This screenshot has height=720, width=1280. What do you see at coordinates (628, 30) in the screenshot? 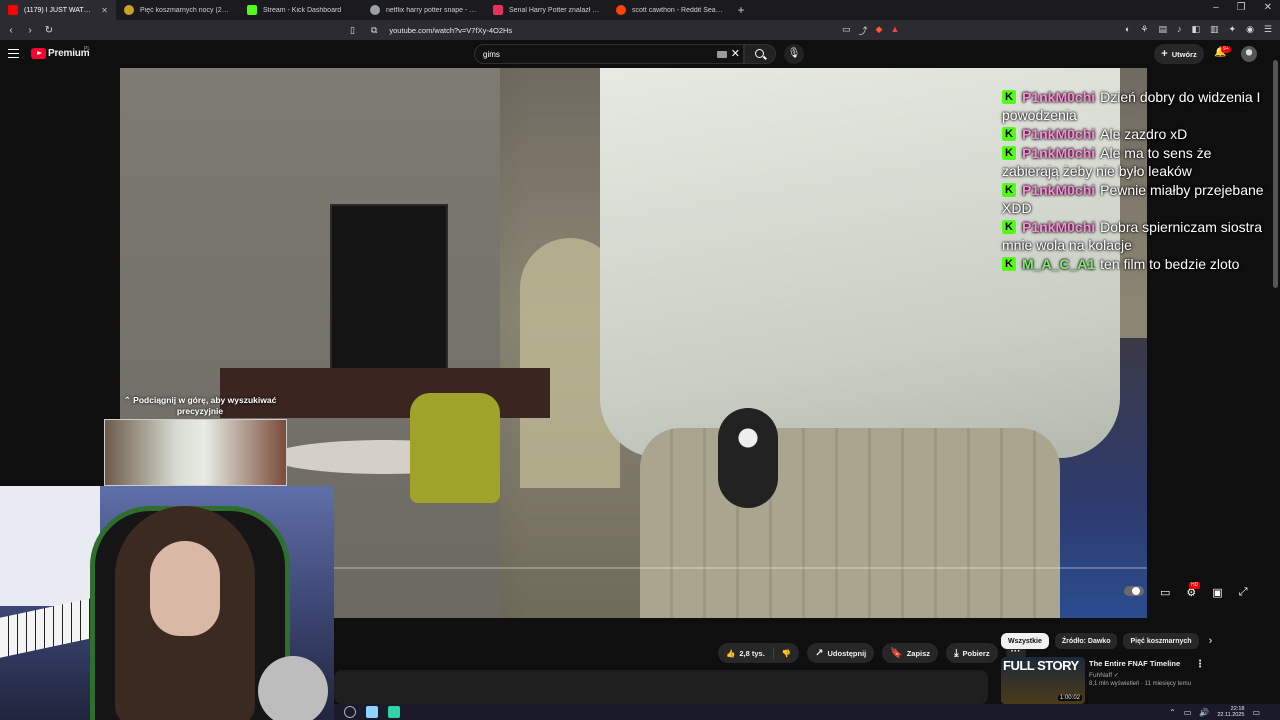
I see `address-bar: ▯ ⧉ youtube.com/watch?v=V7fXy-4O2Hs` at bounding box center [628, 30].